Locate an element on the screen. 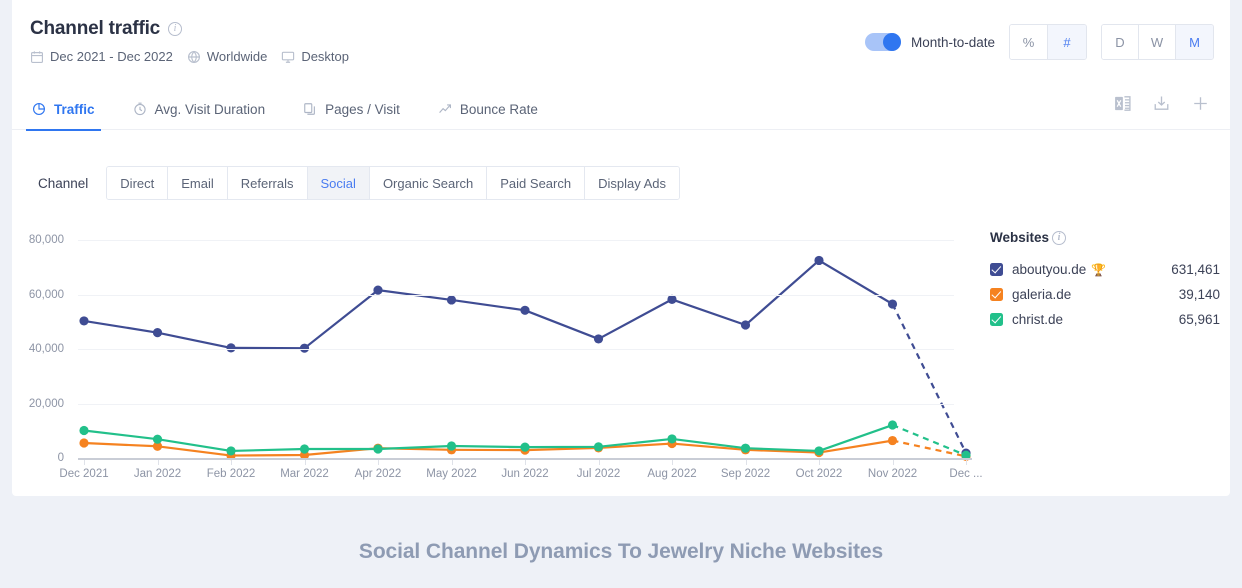 This screenshot has height=588, width=1242. tab-bounce-rate: Bounce Rate is located at coordinates (488, 109).